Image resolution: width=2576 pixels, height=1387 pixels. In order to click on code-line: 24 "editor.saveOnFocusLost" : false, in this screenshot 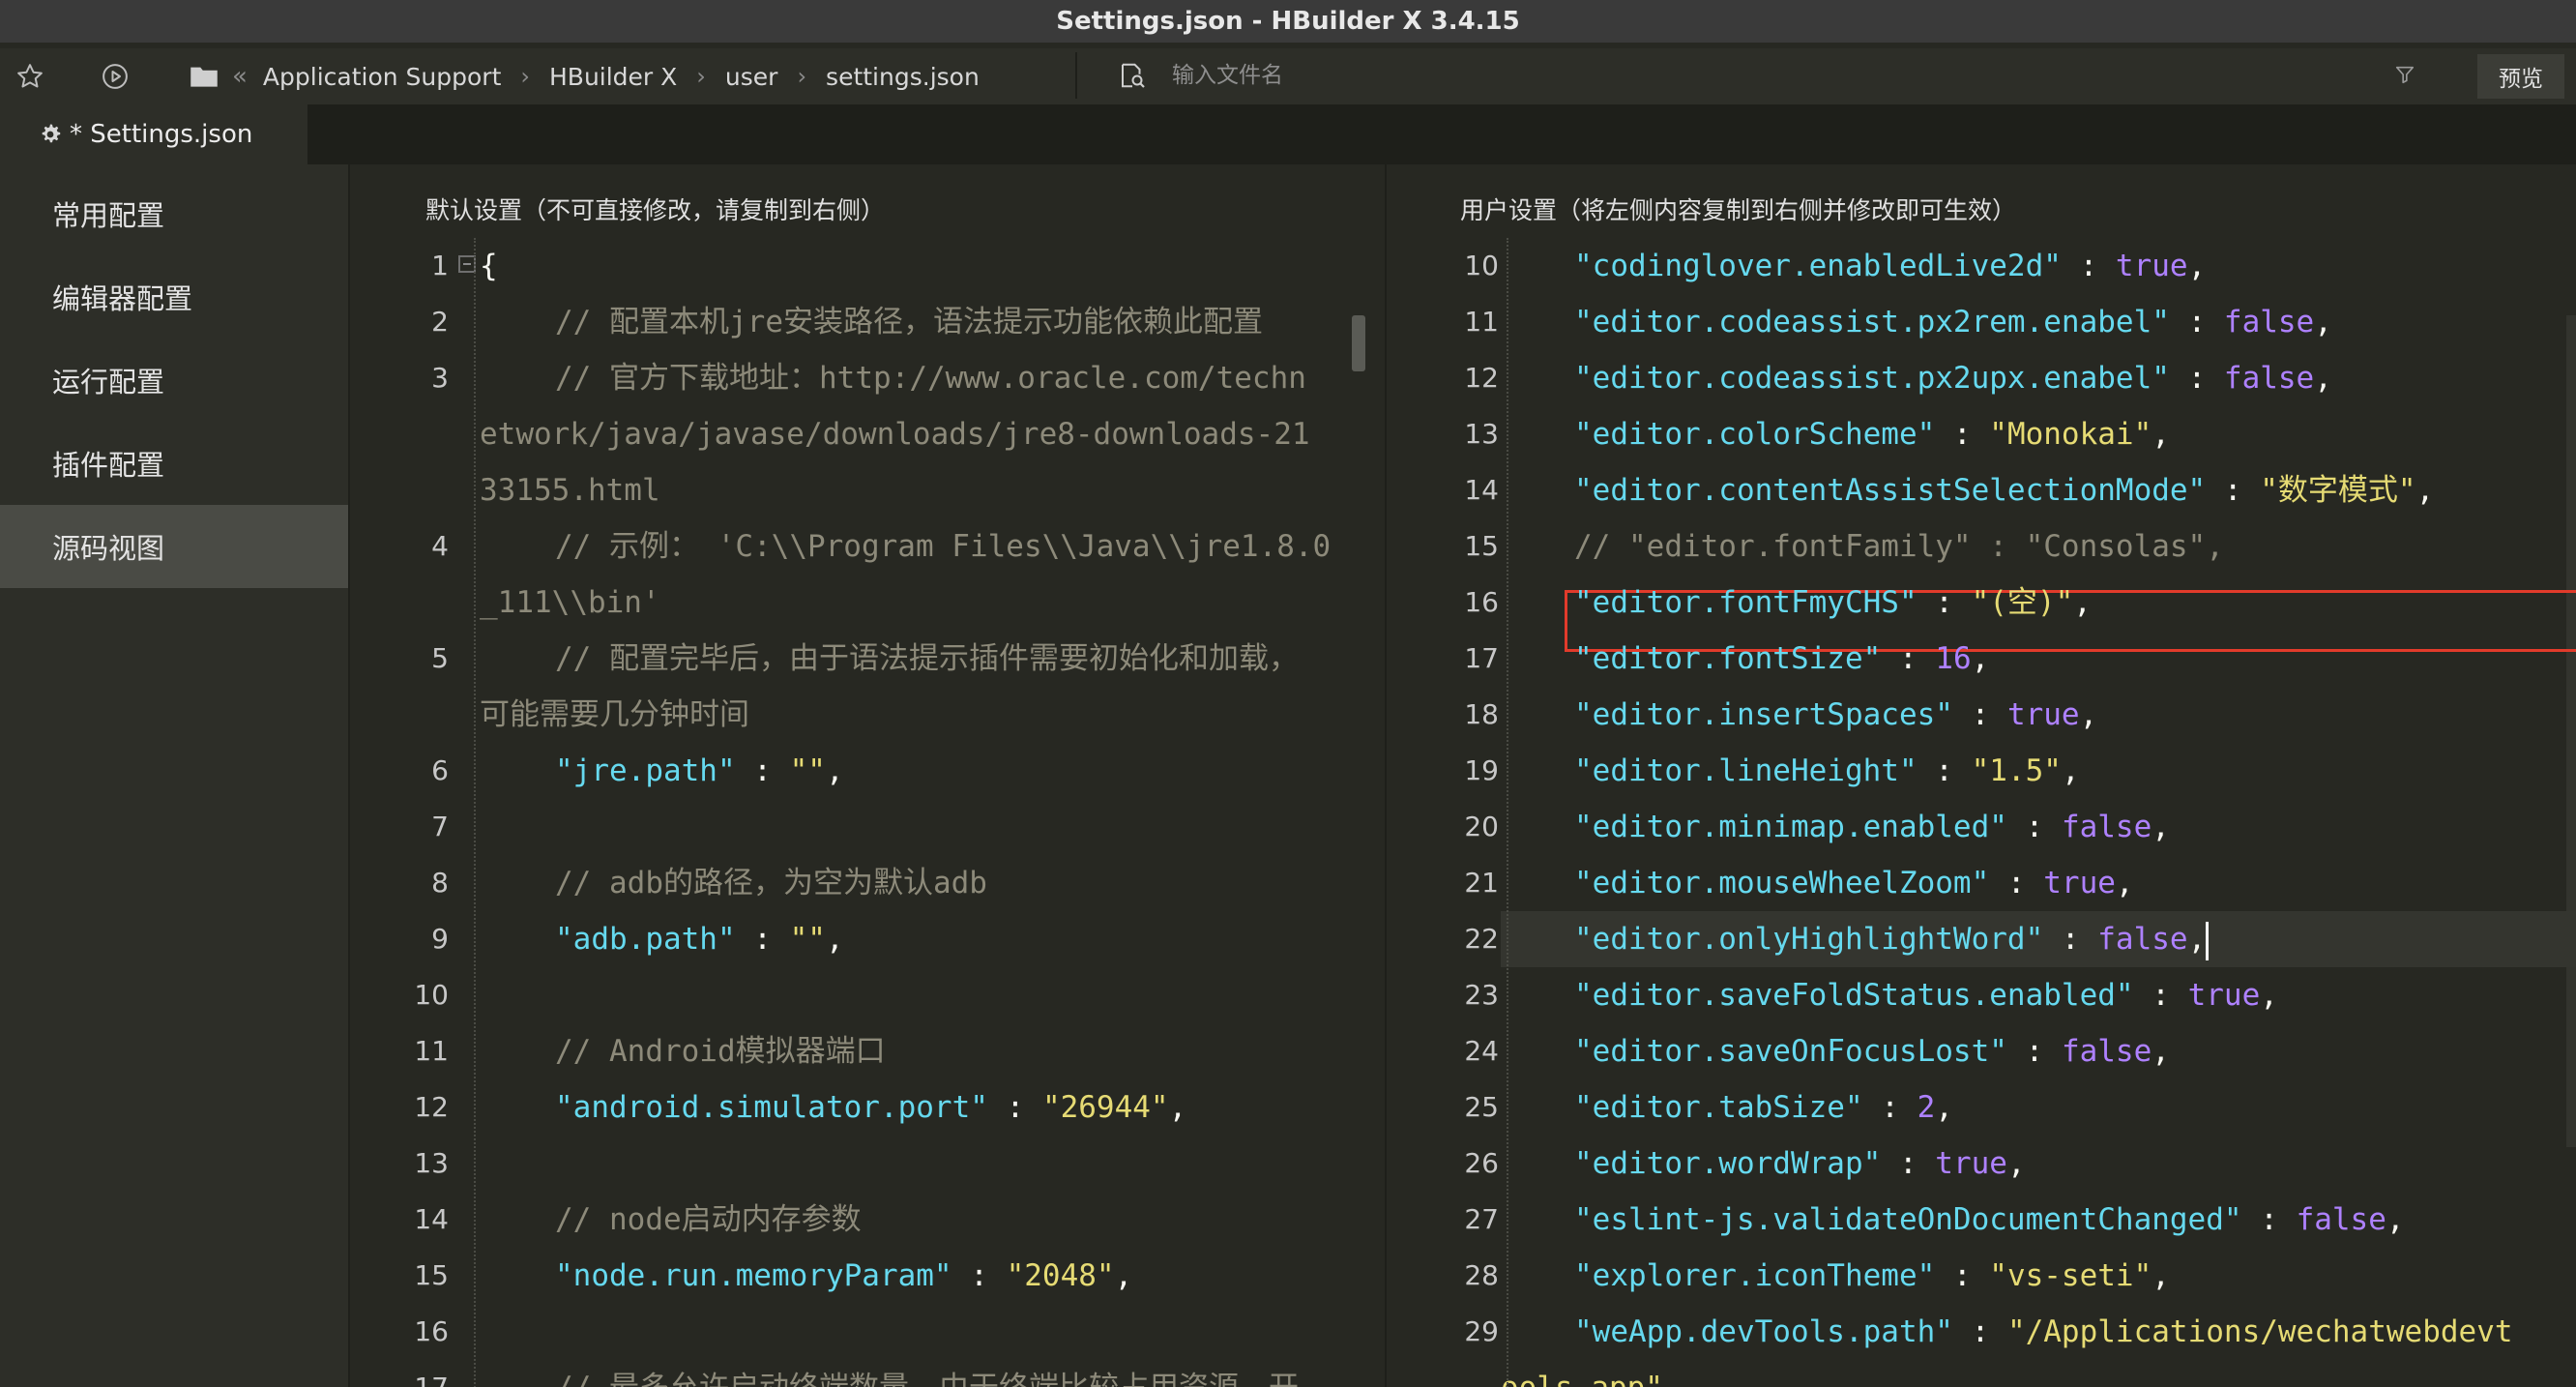, I will do `click(1982, 1051)`.